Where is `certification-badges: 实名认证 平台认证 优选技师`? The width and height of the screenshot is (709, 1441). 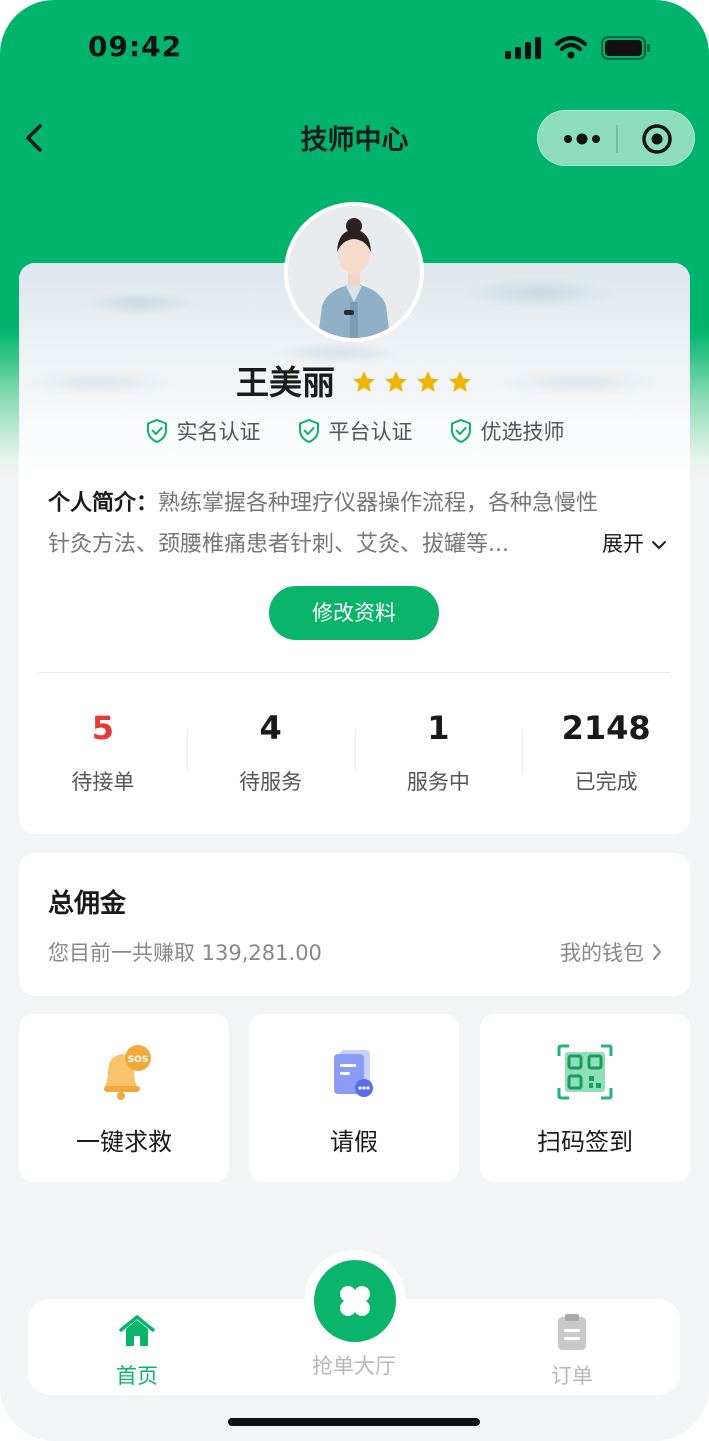 certification-badges: 实名认证 平台认证 优选技师 is located at coordinates (354, 431).